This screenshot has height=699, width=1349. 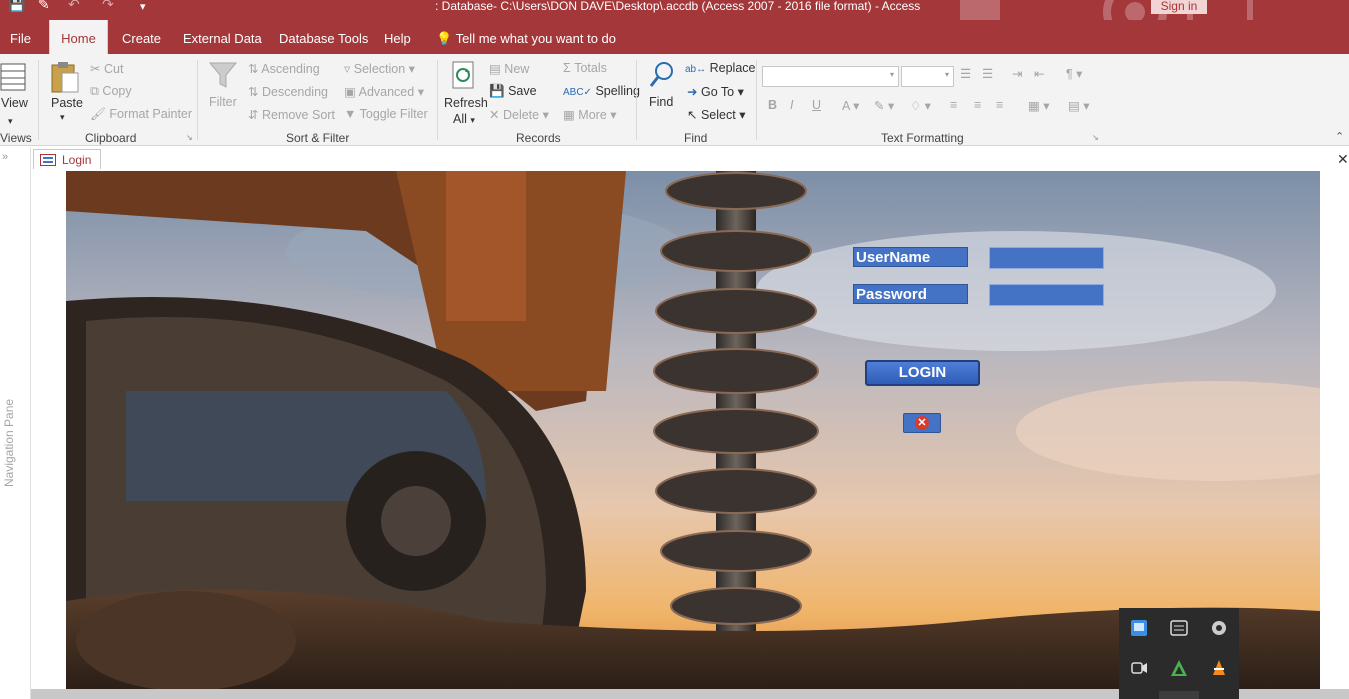 I want to click on new-record-icon: ▤, so click(x=495, y=69).